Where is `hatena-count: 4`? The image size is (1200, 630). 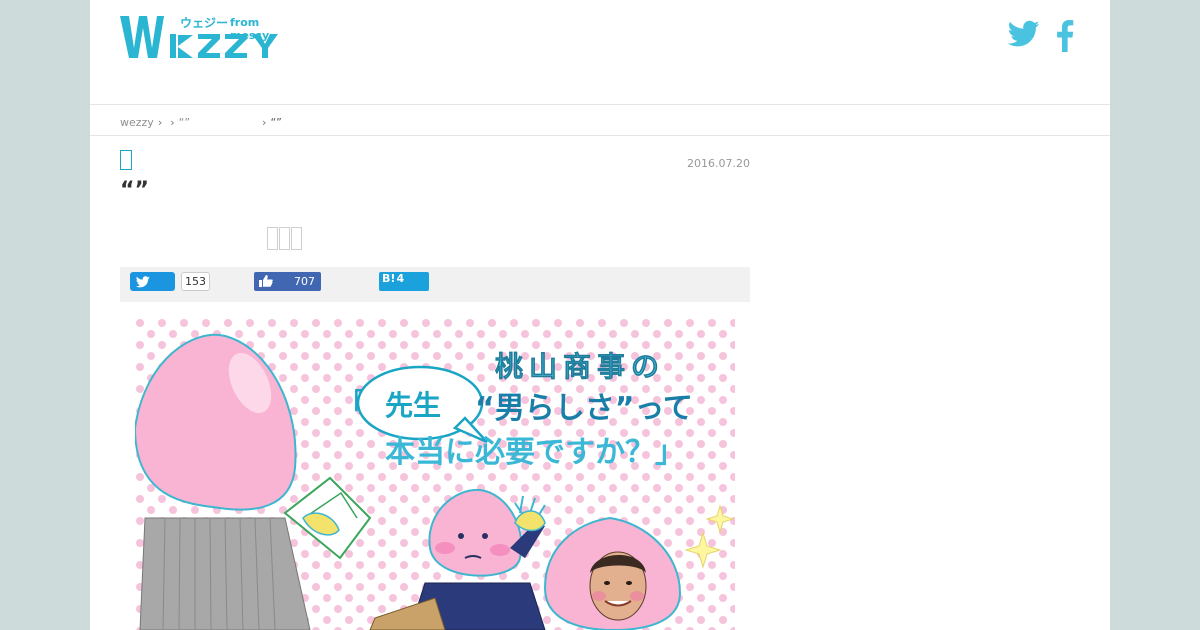 hatena-count: 4 is located at coordinates (400, 278).